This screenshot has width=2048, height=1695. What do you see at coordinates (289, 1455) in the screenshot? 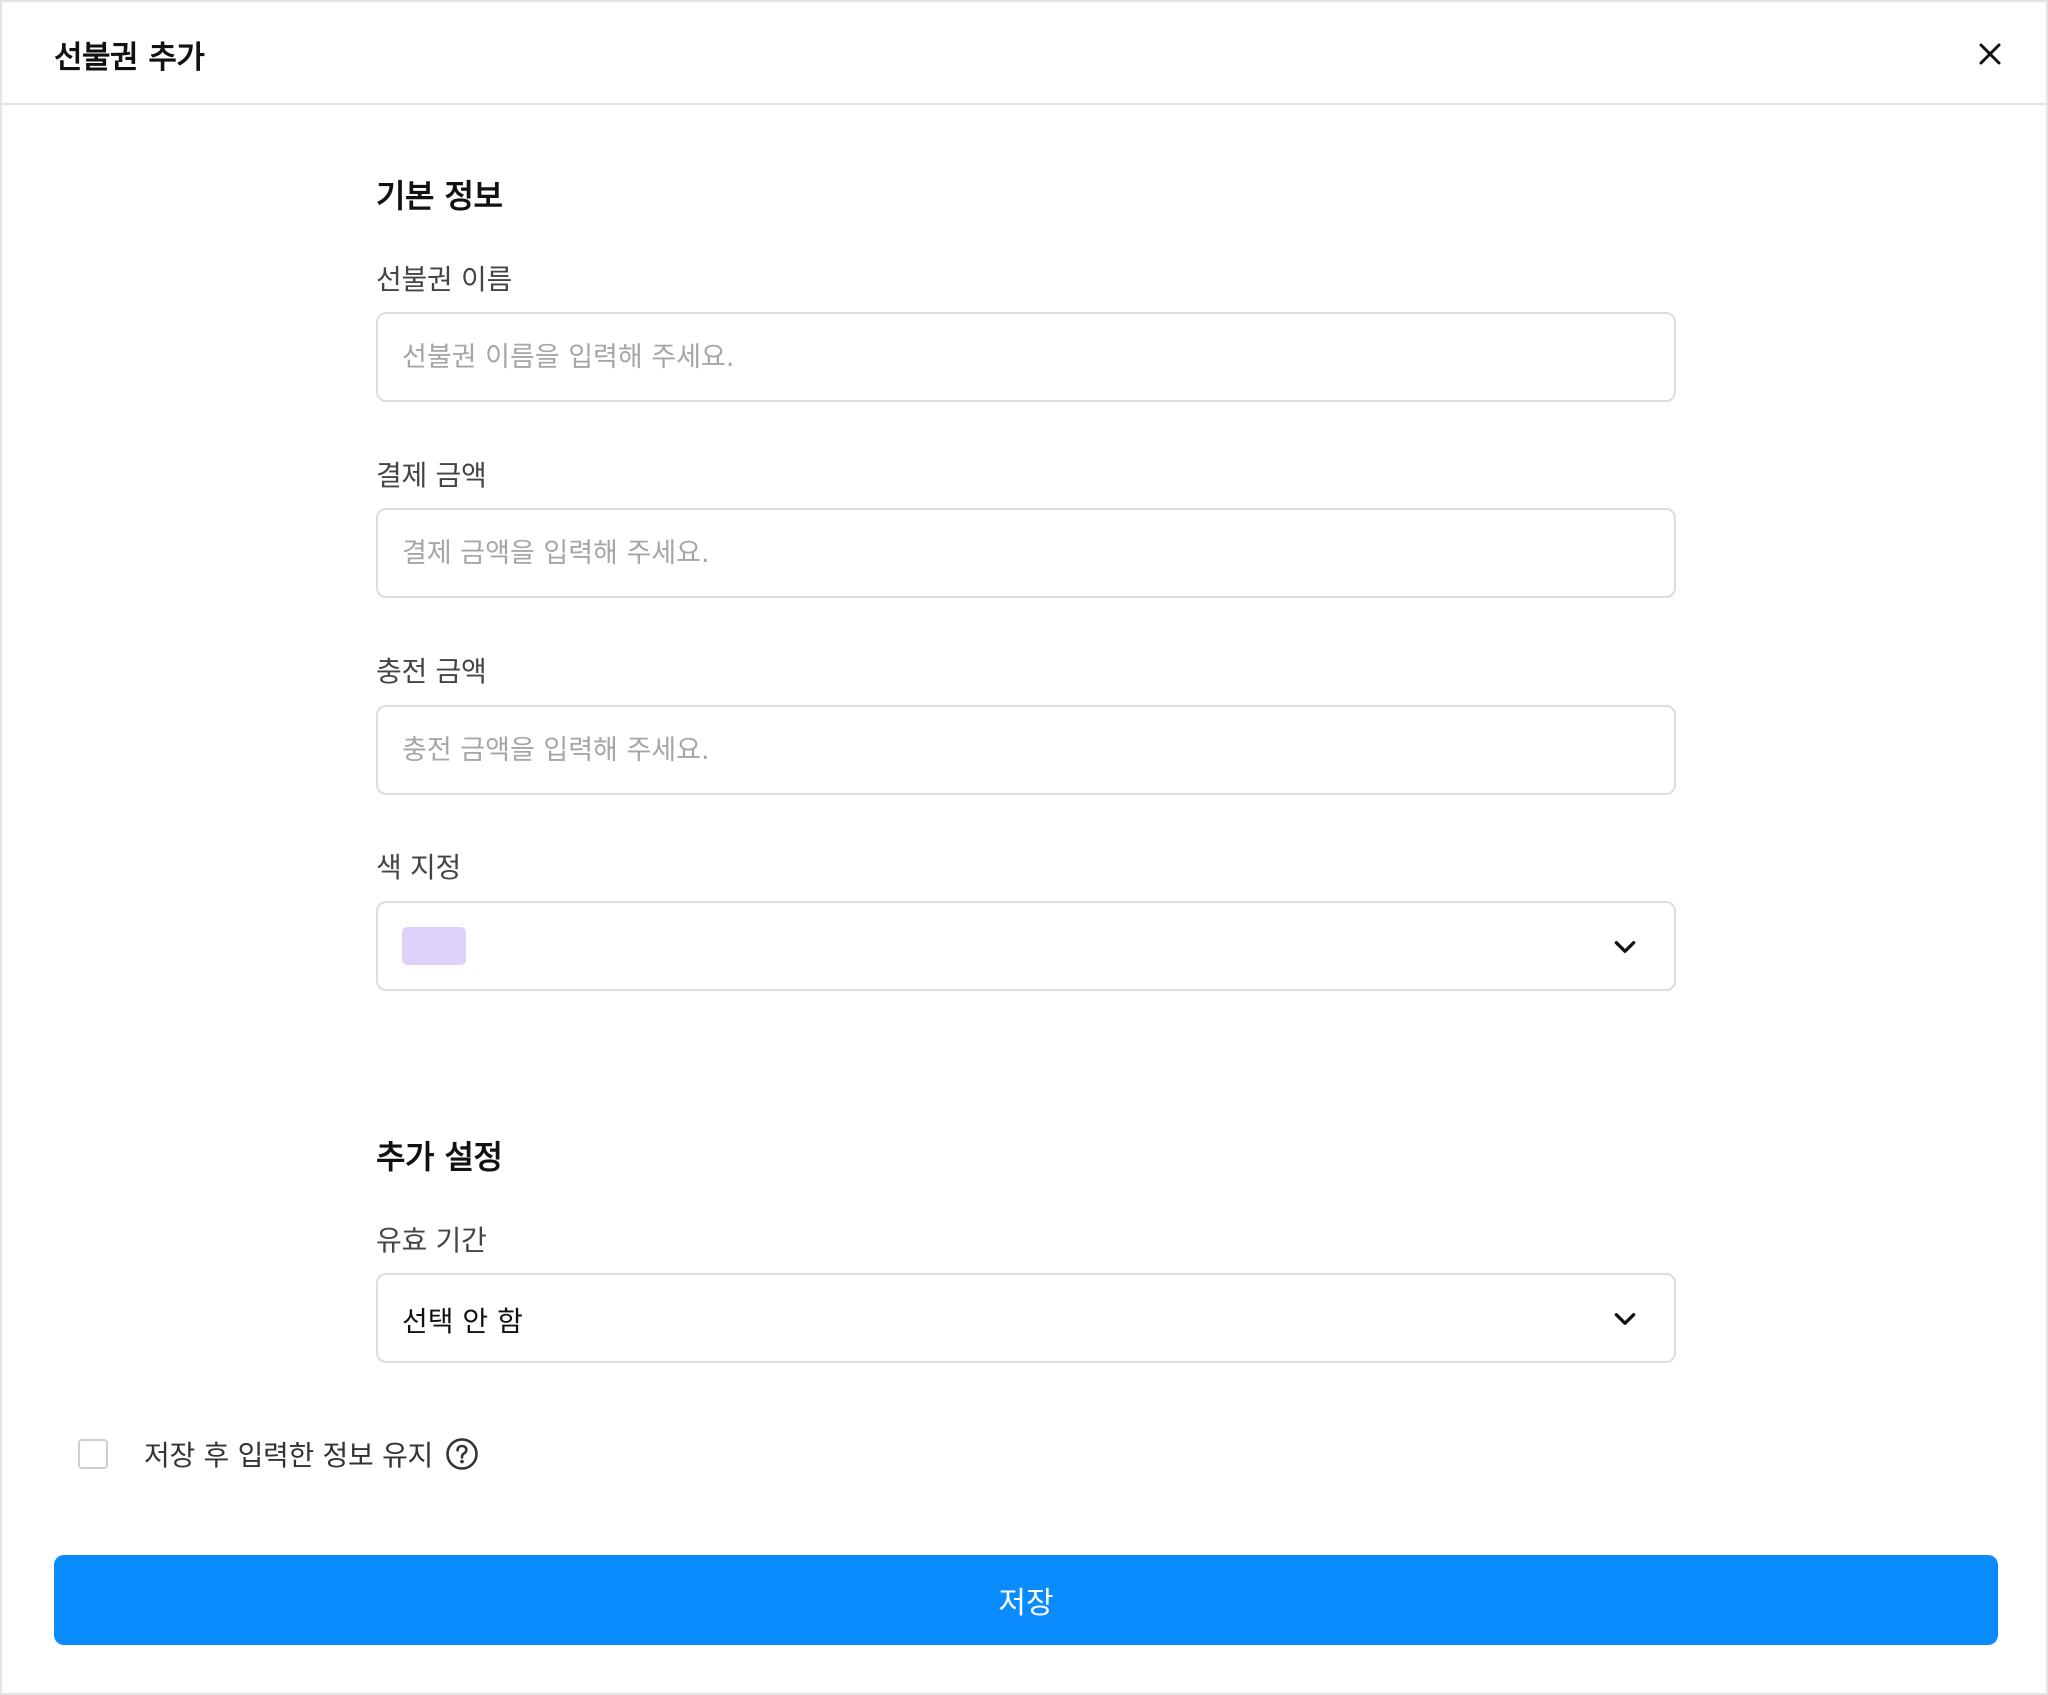
I see `keep-info-label: 저장 후 입력한 정보 유지` at bounding box center [289, 1455].